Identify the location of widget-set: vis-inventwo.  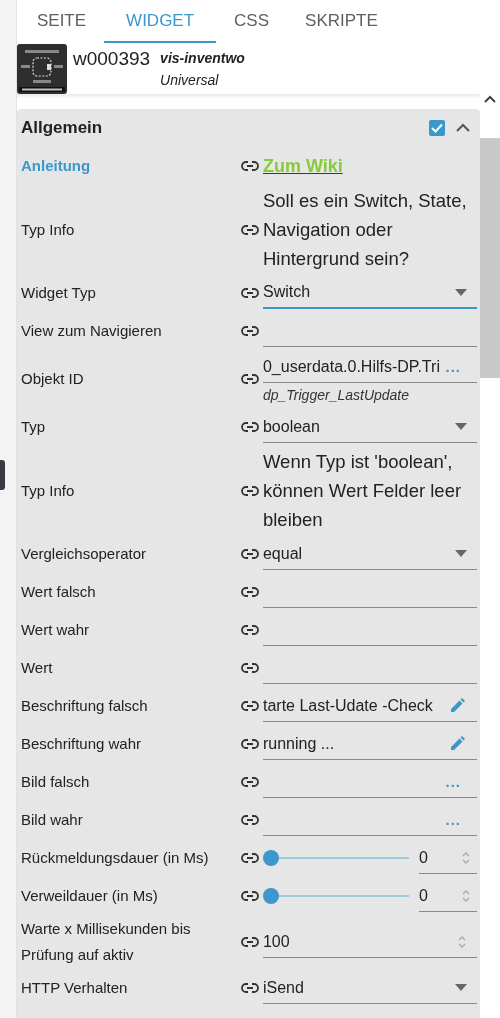
(202, 58).